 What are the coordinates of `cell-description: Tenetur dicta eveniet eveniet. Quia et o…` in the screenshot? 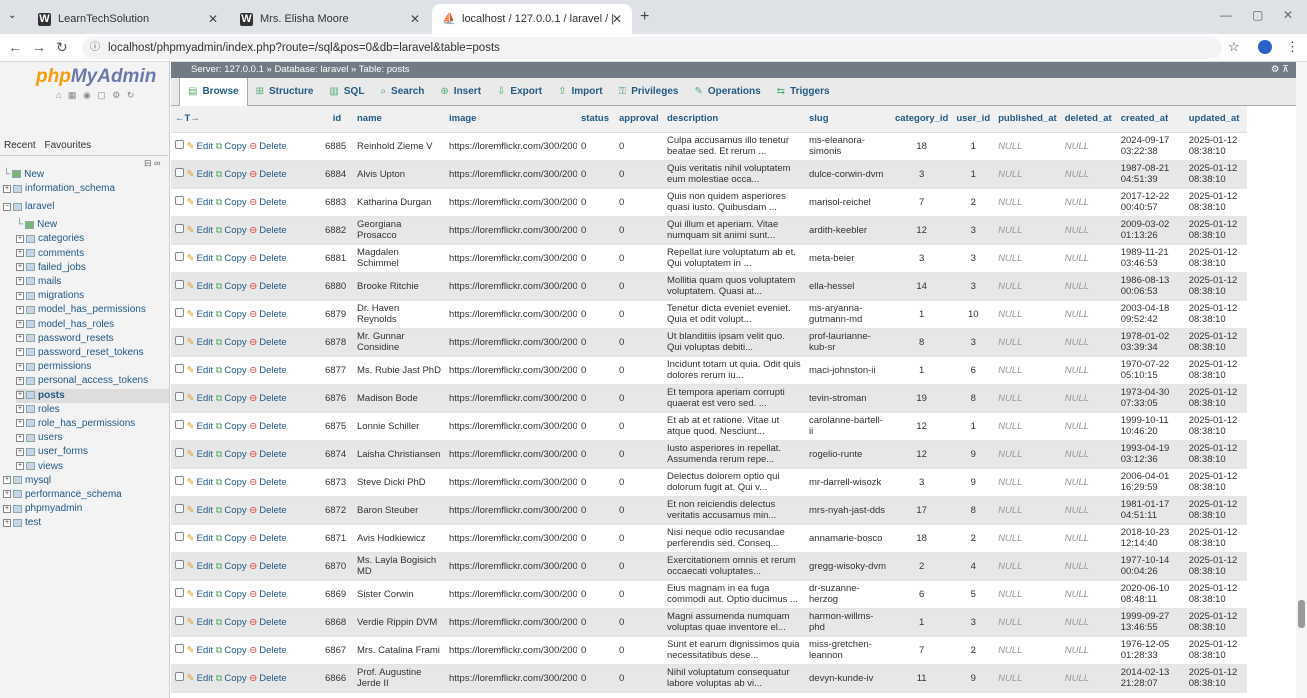 It's located at (734, 314).